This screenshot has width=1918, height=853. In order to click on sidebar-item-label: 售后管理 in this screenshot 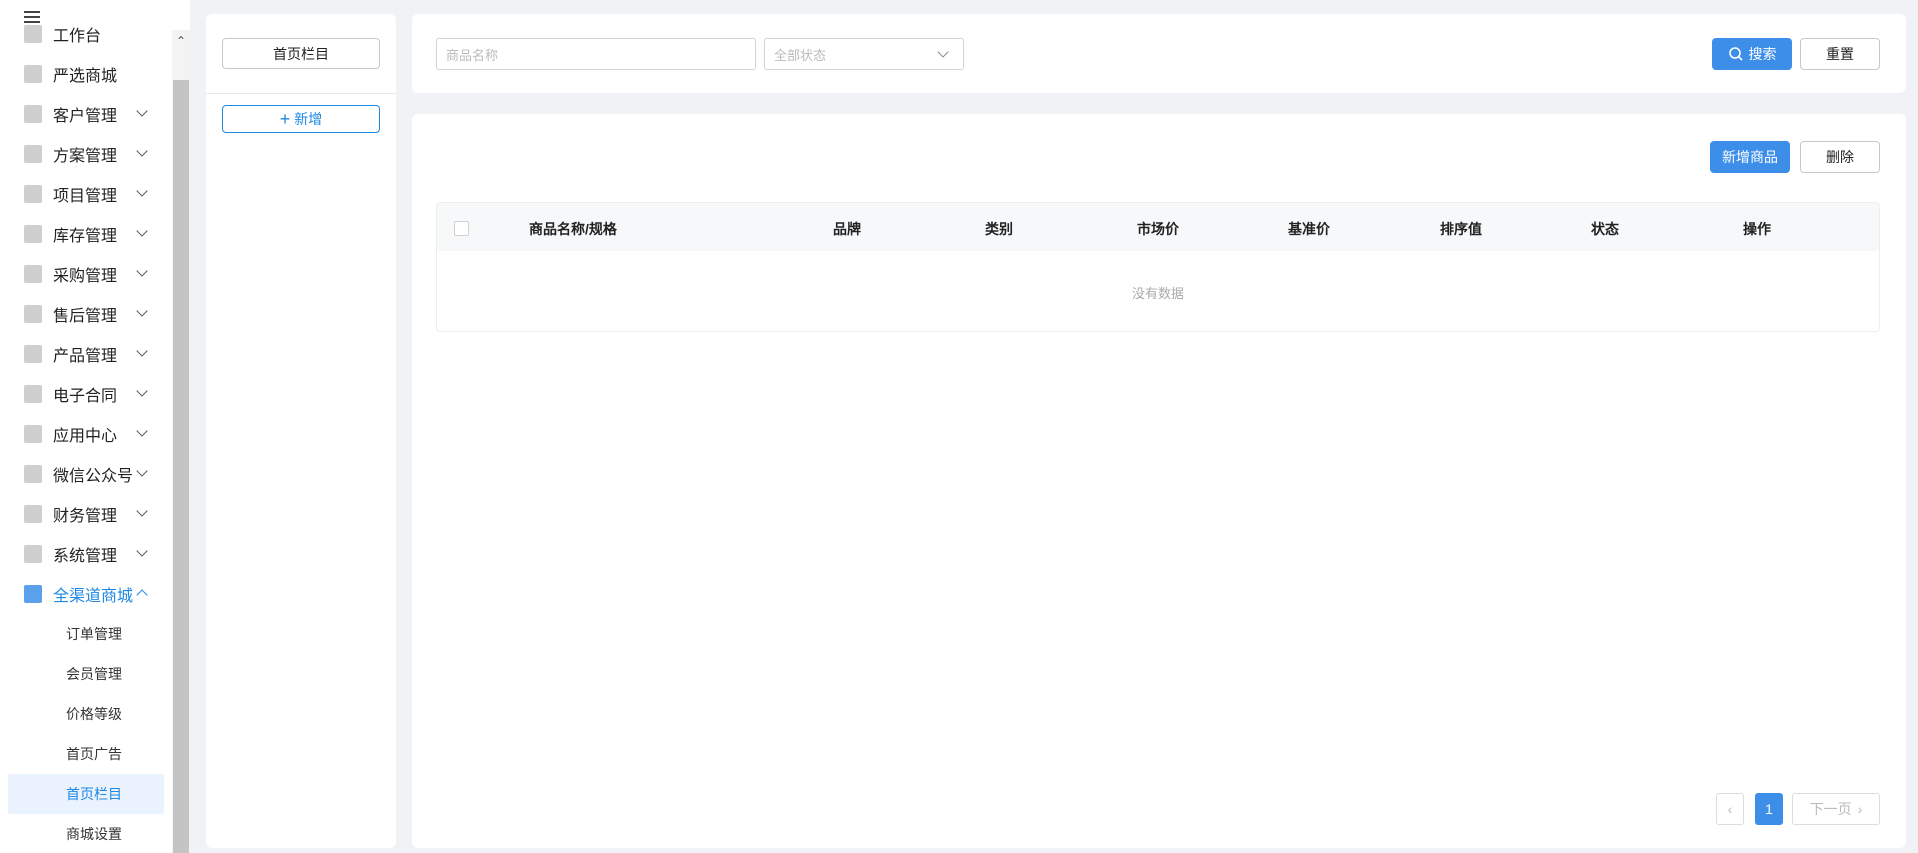, I will do `click(85, 316)`.